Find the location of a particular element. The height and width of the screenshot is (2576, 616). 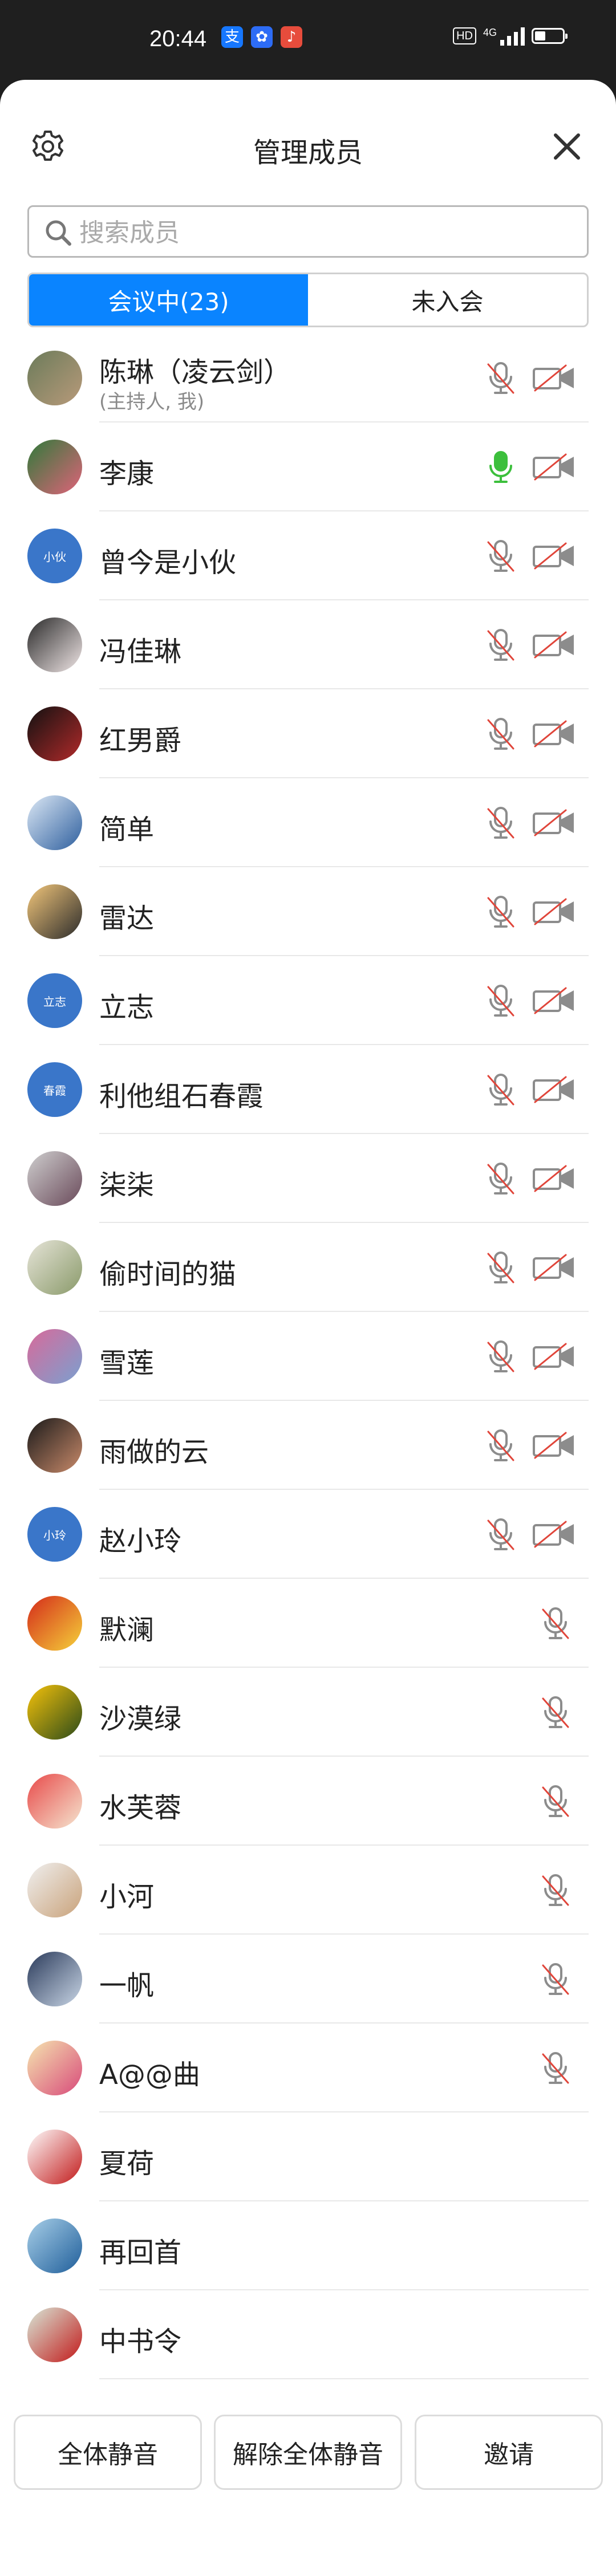

member-row: 李康 is located at coordinates (308, 466).